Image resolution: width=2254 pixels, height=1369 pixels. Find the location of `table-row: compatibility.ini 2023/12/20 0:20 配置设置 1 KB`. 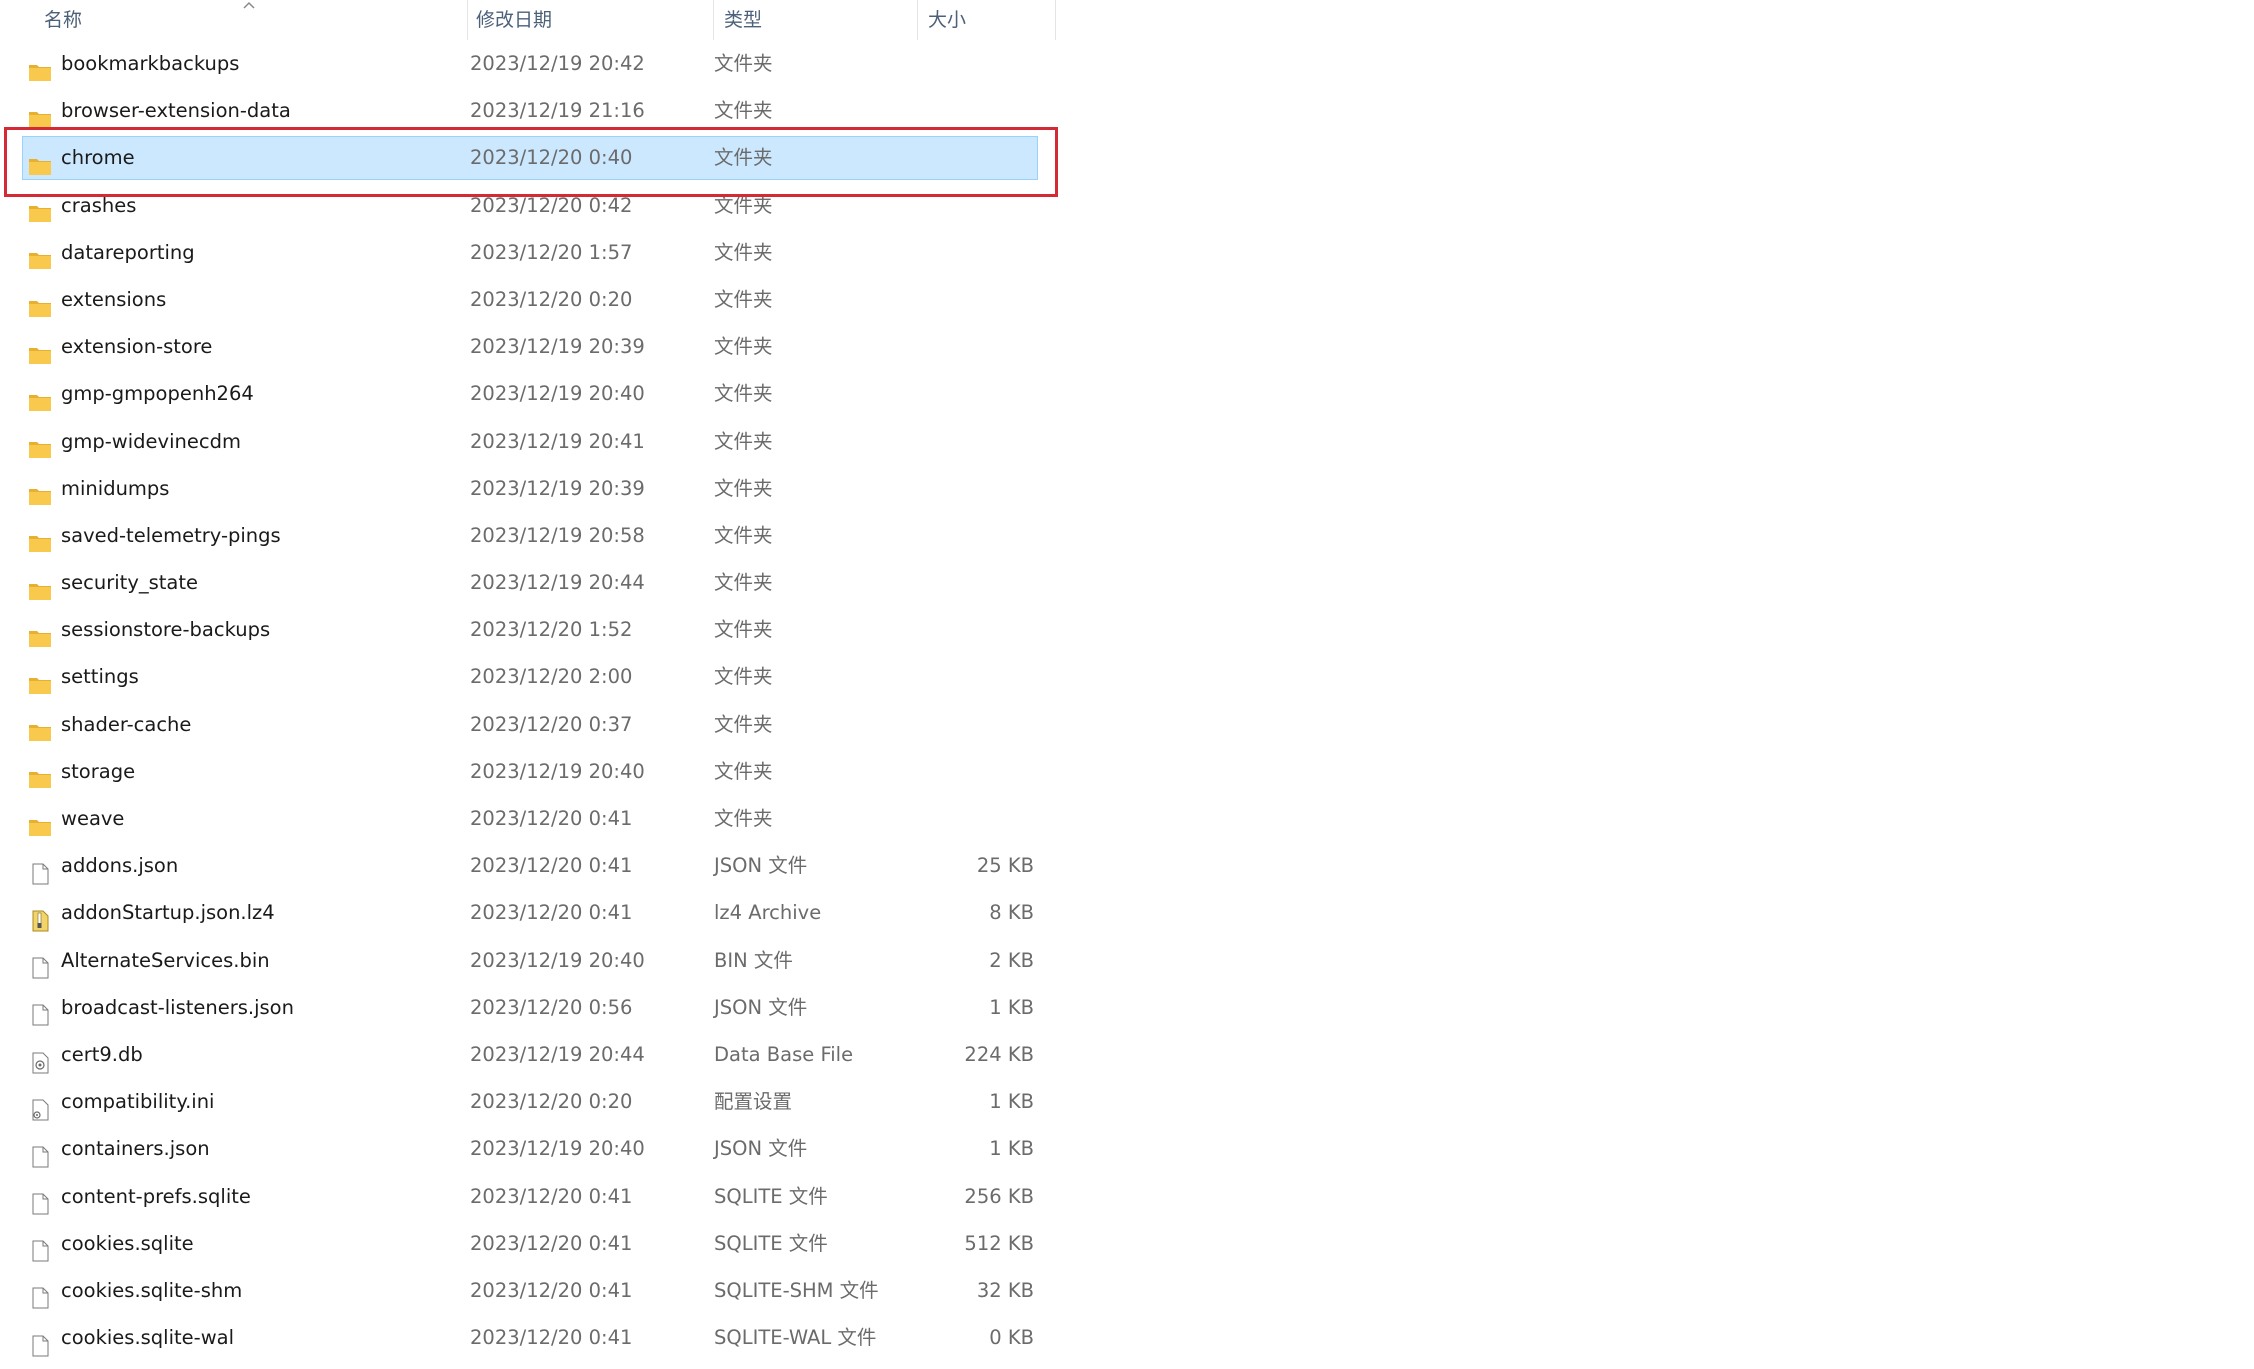

table-row: compatibility.ini 2023/12/20 0:20 配置设置 1 KB is located at coordinates (530, 1101).